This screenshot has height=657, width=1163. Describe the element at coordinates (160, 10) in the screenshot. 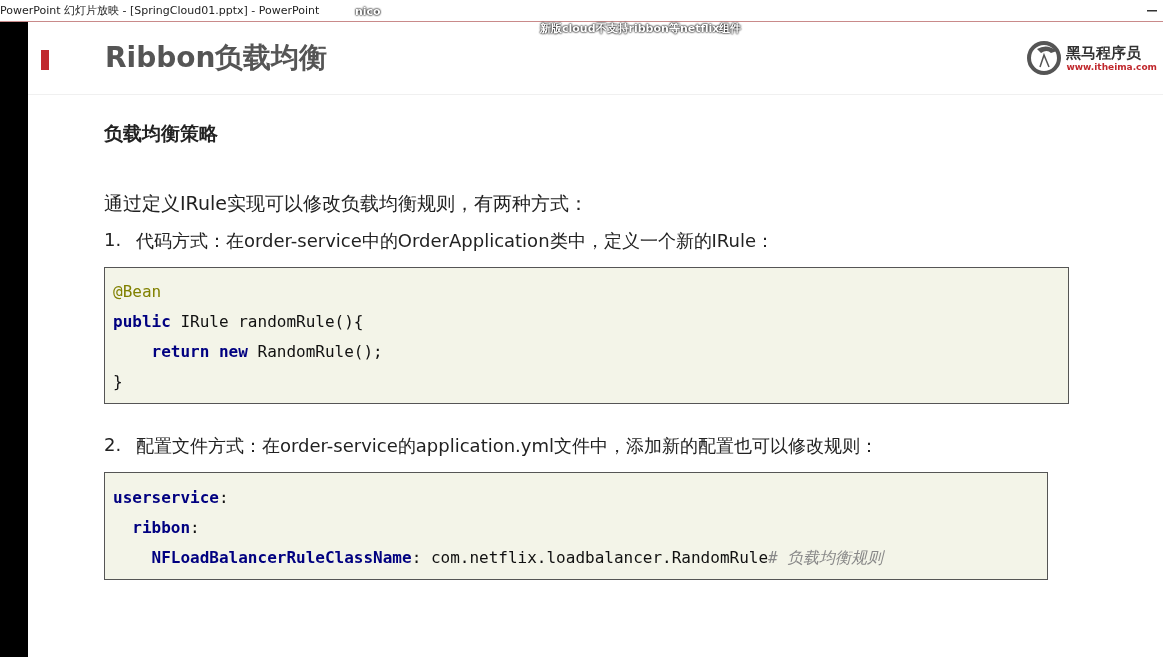

I see `window-title: PowerPoint 幻灯片放映 - [SpringCloud01.pptx] - PowerPoint` at that location.